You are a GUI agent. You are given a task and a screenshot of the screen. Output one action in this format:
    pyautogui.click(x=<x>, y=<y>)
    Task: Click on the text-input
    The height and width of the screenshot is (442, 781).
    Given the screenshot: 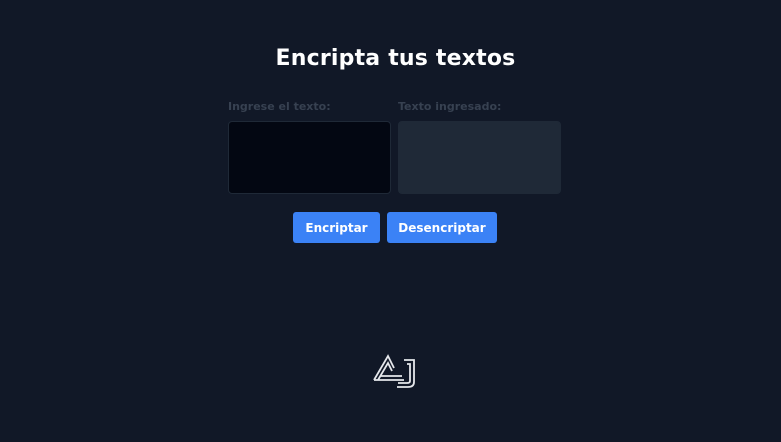 What is the action you would take?
    pyautogui.click(x=309, y=157)
    